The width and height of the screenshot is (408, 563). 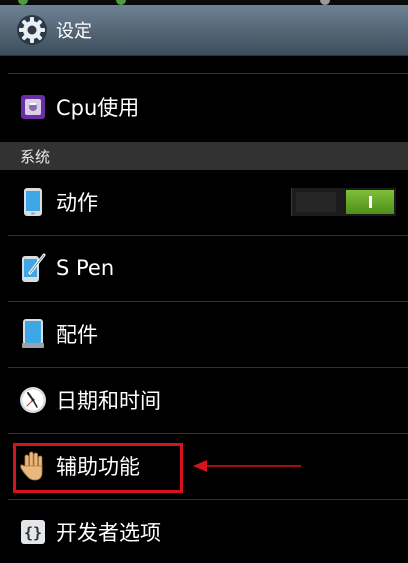 I want to click on motion-toggle, so click(x=343, y=202).